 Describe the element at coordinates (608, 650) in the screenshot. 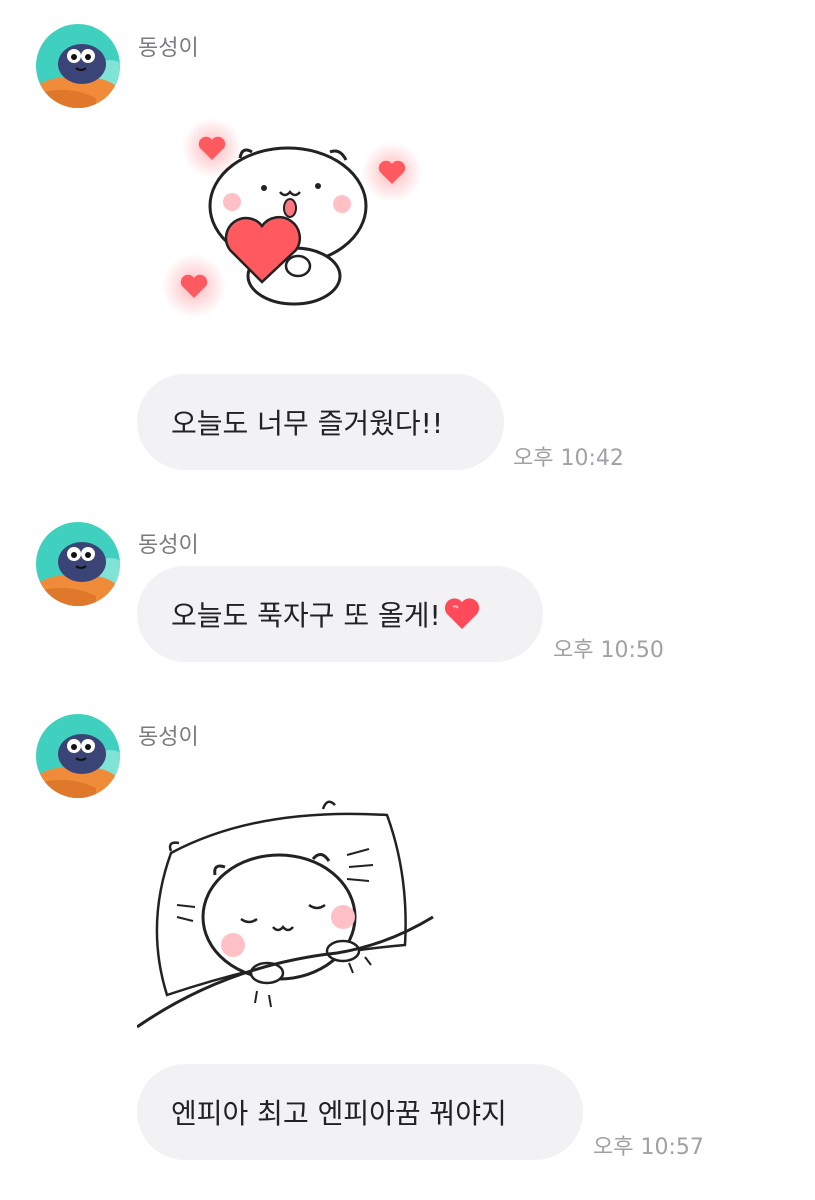

I see `message-time: 오후 10:50` at that location.